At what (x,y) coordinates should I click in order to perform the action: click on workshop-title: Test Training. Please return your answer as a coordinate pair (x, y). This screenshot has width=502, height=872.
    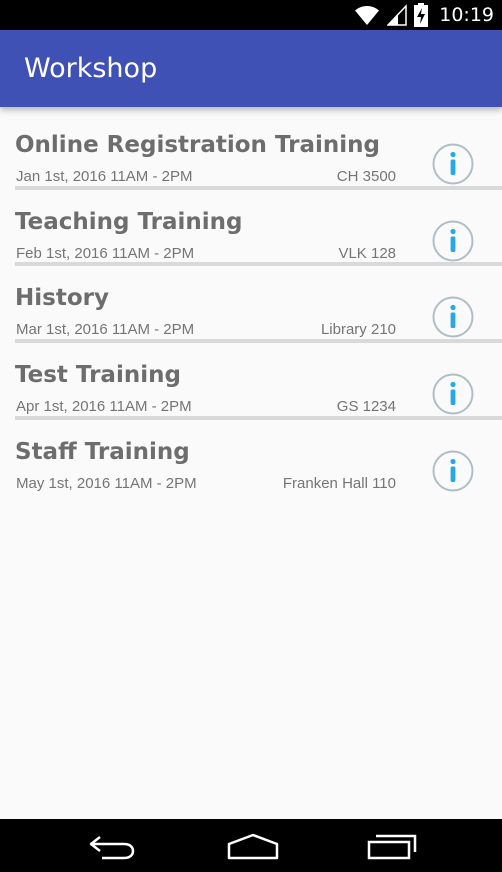
    Looking at the image, I should click on (98, 375).